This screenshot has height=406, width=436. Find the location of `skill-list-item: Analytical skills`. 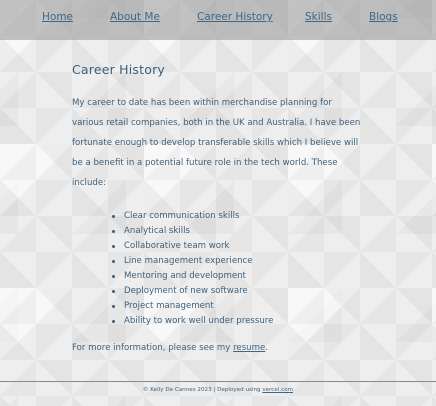

skill-list-item: Analytical skills is located at coordinates (192, 231).